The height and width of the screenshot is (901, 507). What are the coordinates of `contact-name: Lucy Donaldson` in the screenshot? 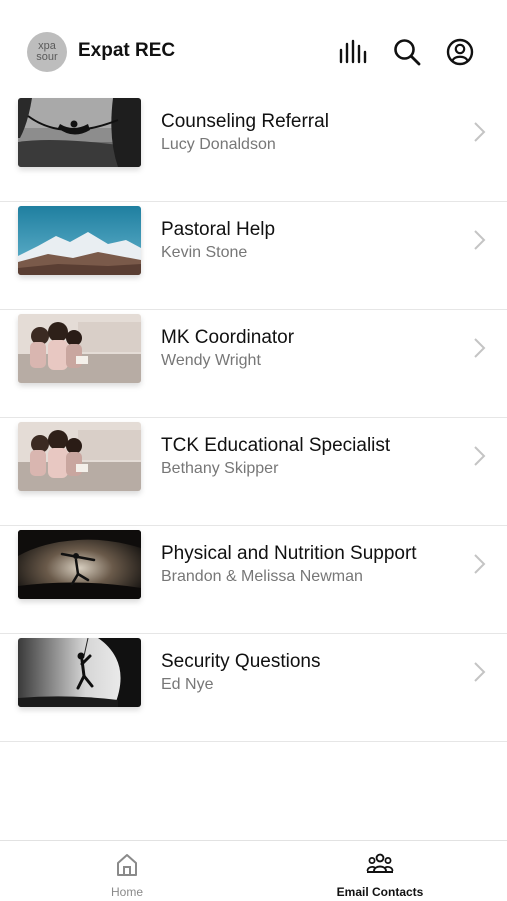 It's located at (218, 144).